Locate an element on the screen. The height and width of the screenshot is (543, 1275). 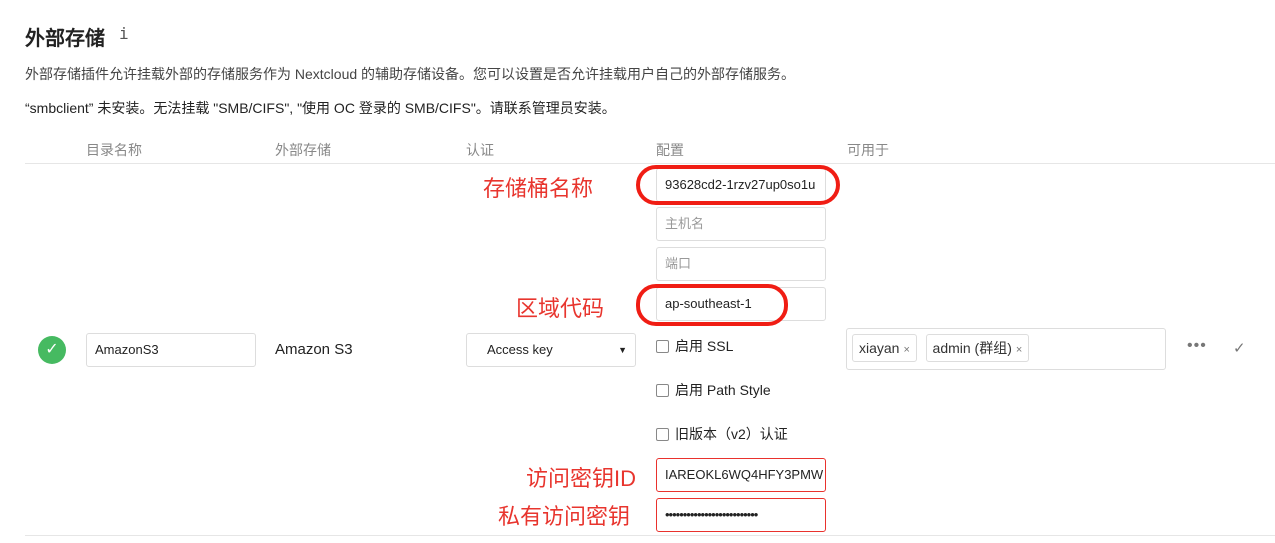
user-tag: xiayan × is located at coordinates (884, 348).